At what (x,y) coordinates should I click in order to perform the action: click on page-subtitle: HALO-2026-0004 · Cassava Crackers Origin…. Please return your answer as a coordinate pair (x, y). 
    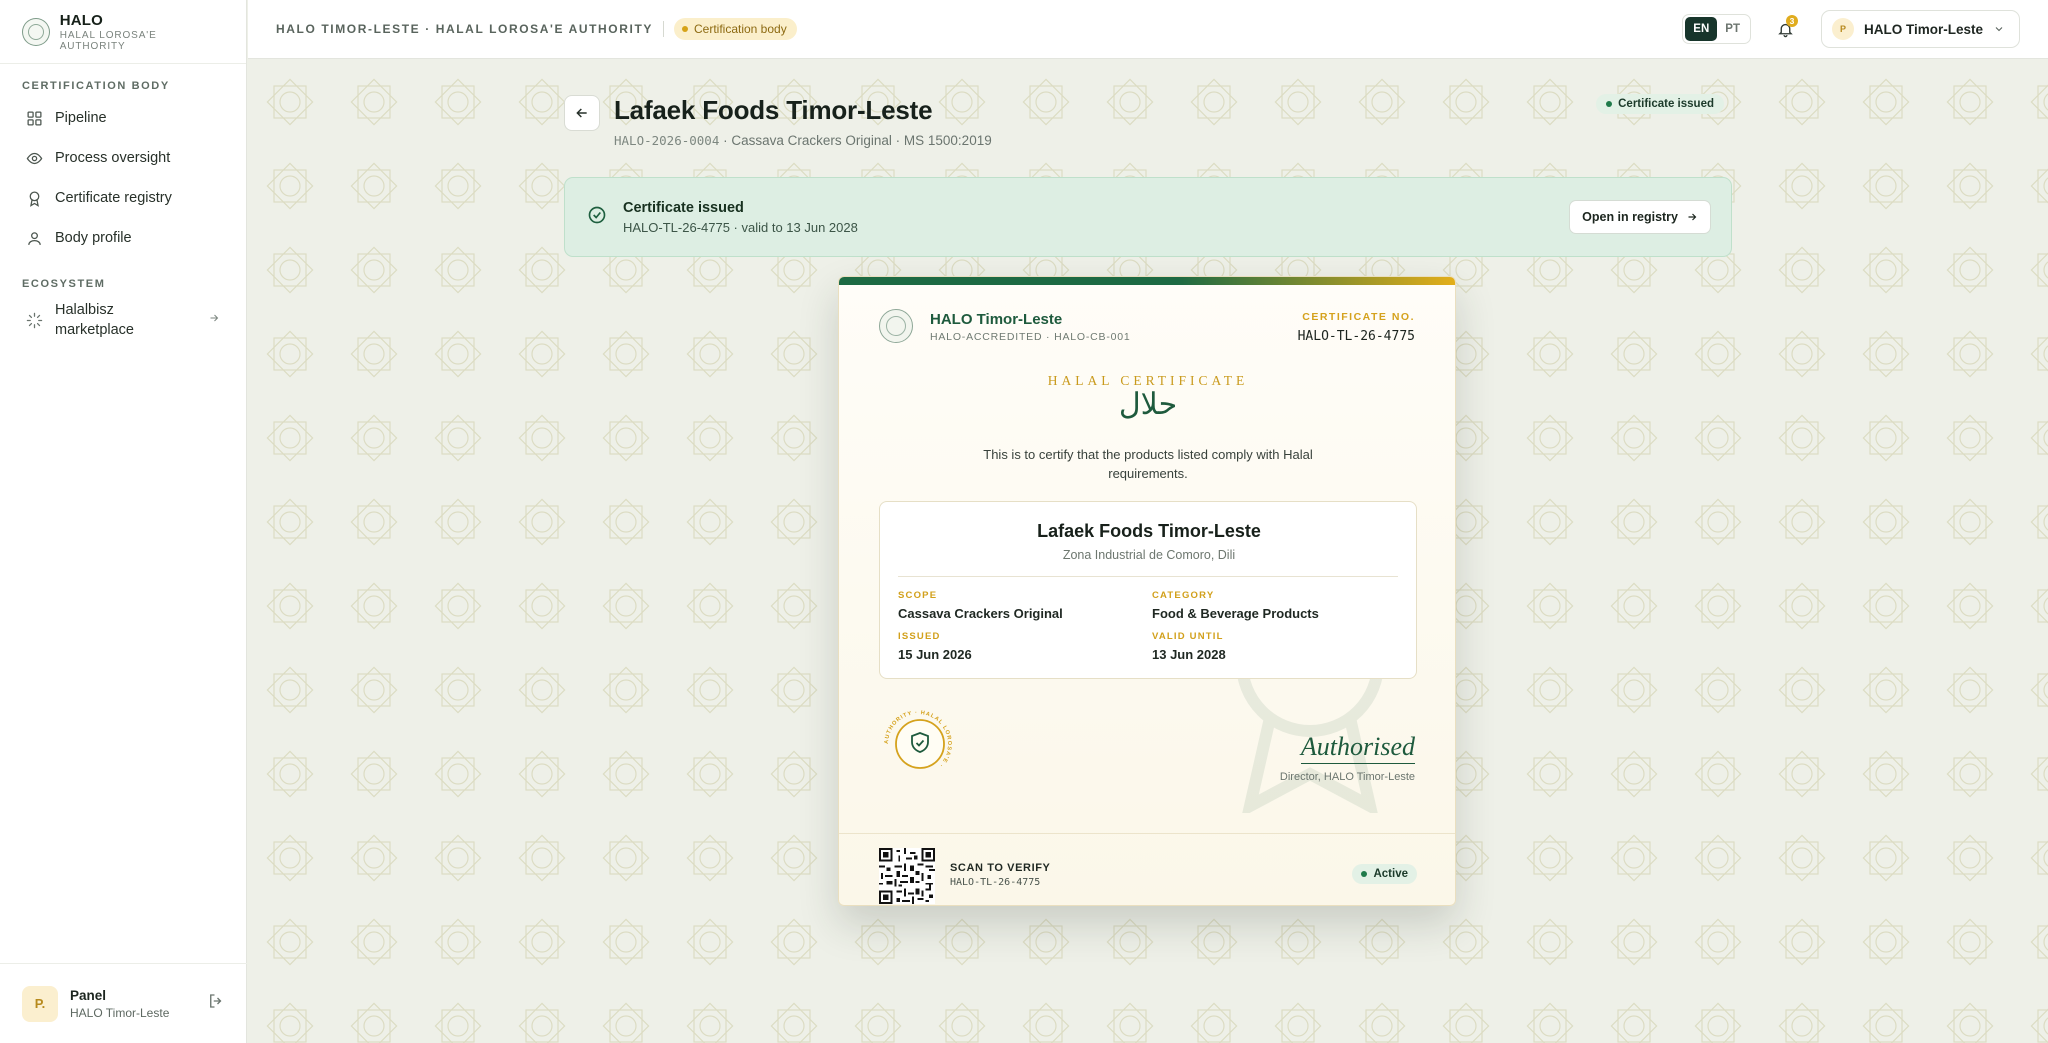
    Looking at the image, I should click on (803, 140).